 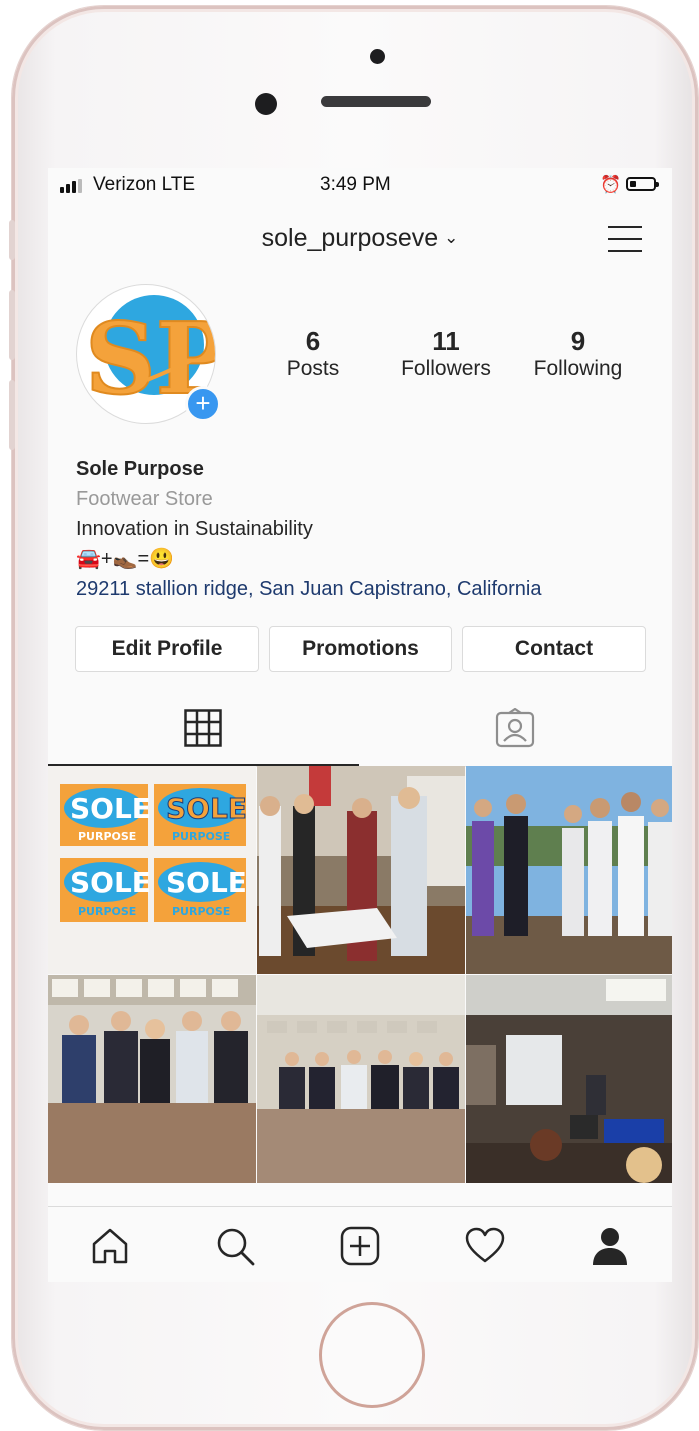 I want to click on status-bar: Verizon LTE 3:49 PM ⏰, so click(x=360, y=185).